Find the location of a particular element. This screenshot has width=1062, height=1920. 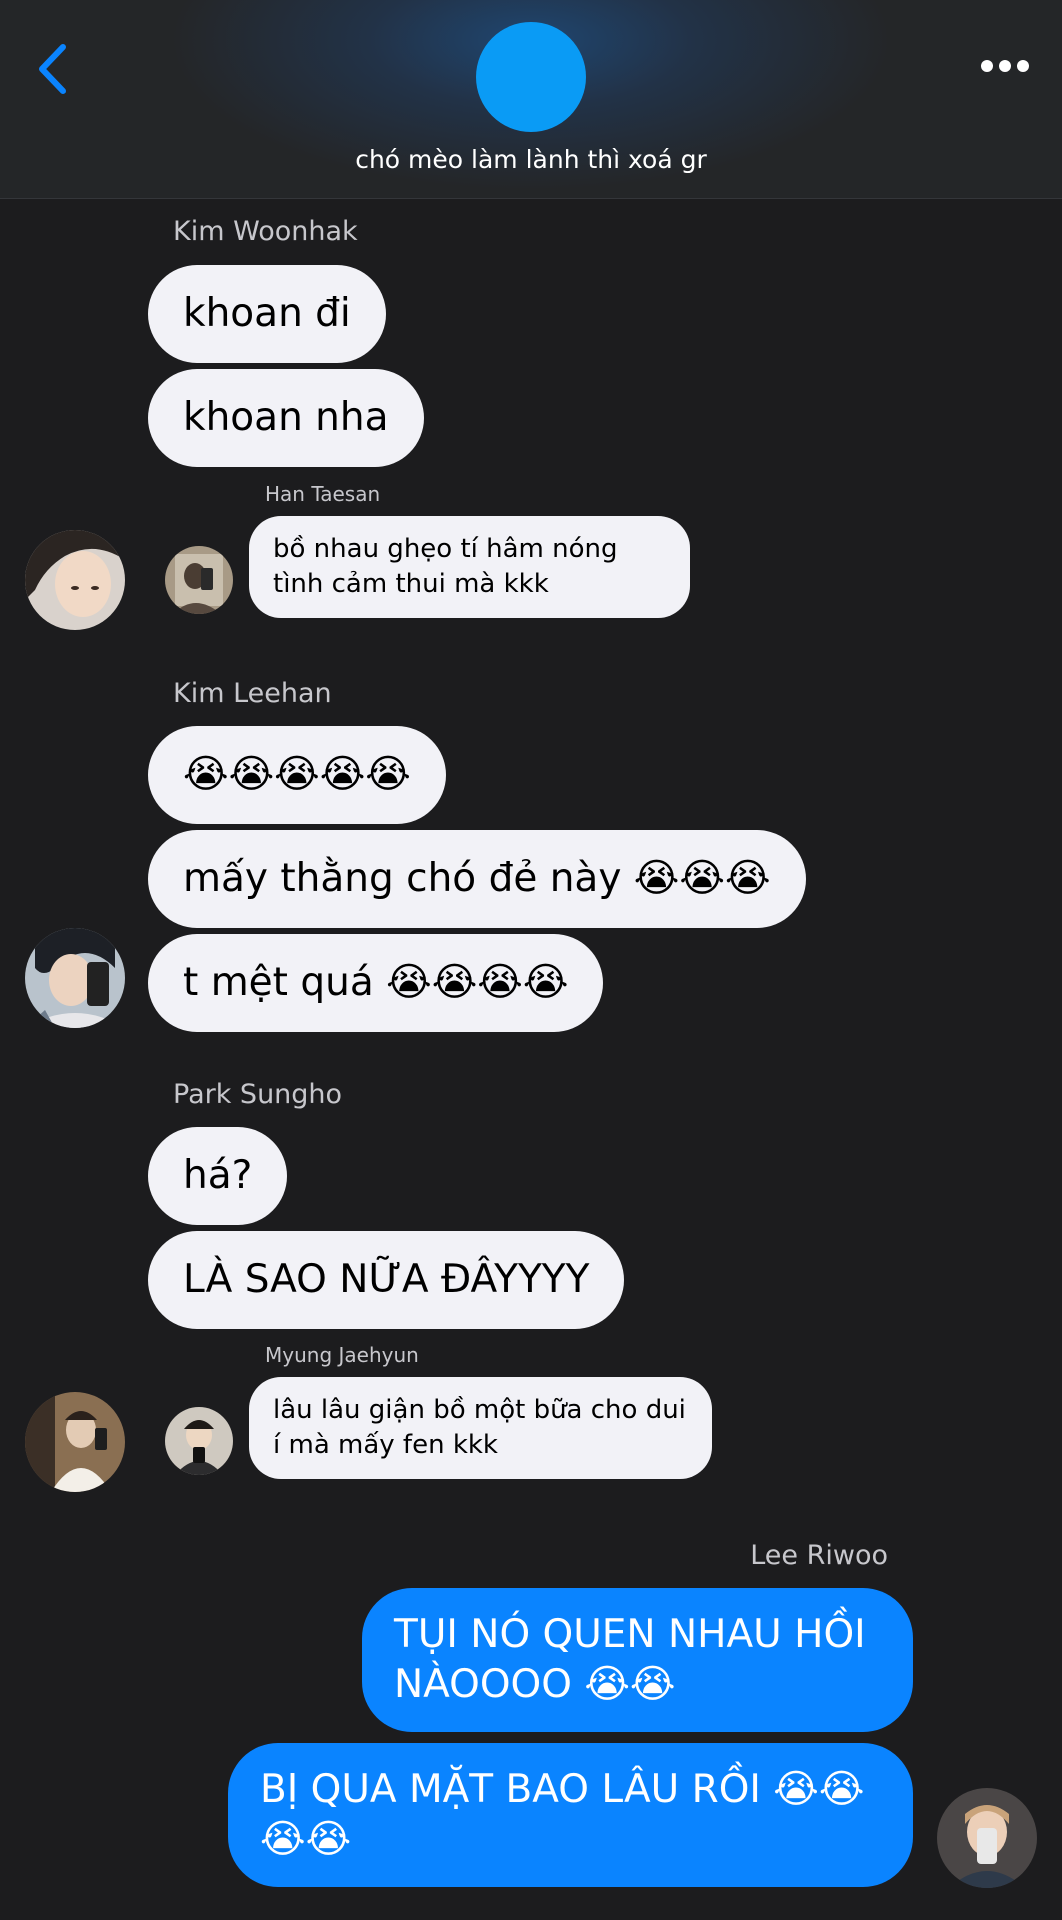

sender-name: Han Taesan is located at coordinates (323, 494).